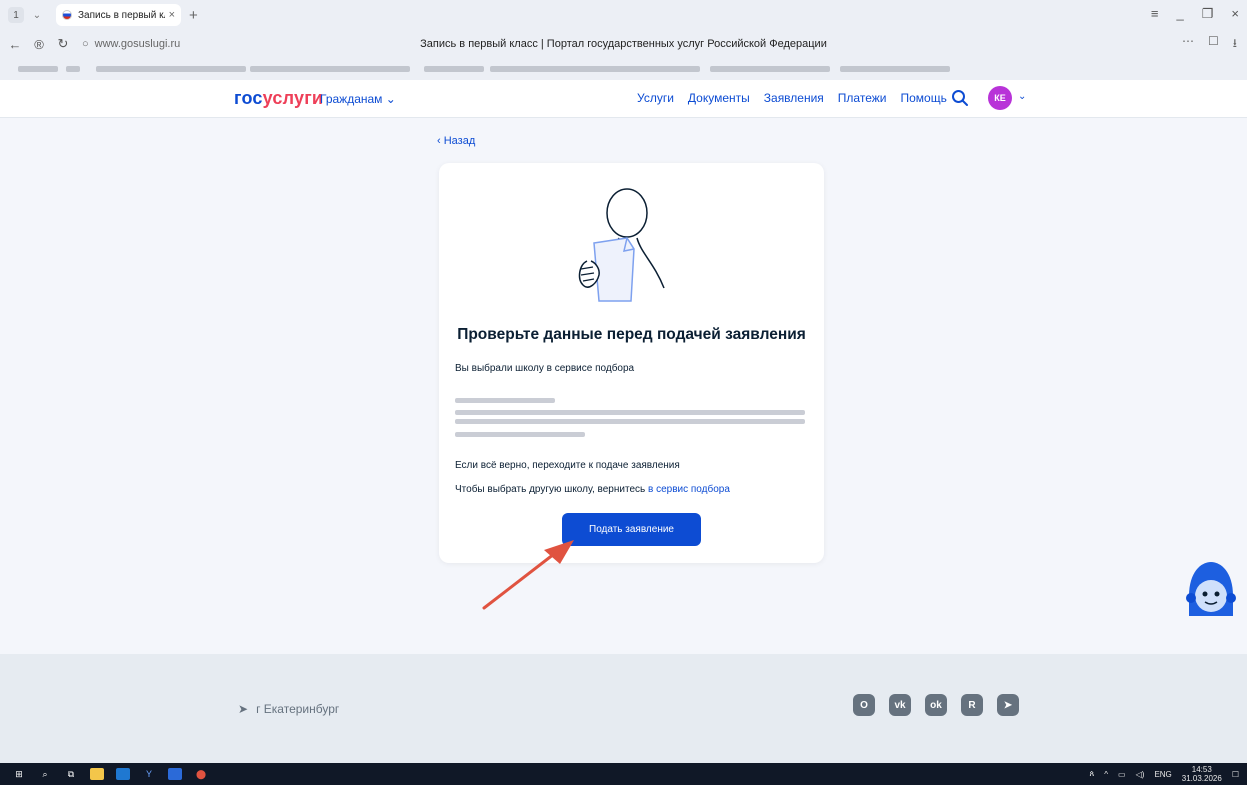 This screenshot has width=1247, height=785. What do you see at coordinates (1201, 769) in the screenshot?
I see `clock-time: 14:53` at bounding box center [1201, 769].